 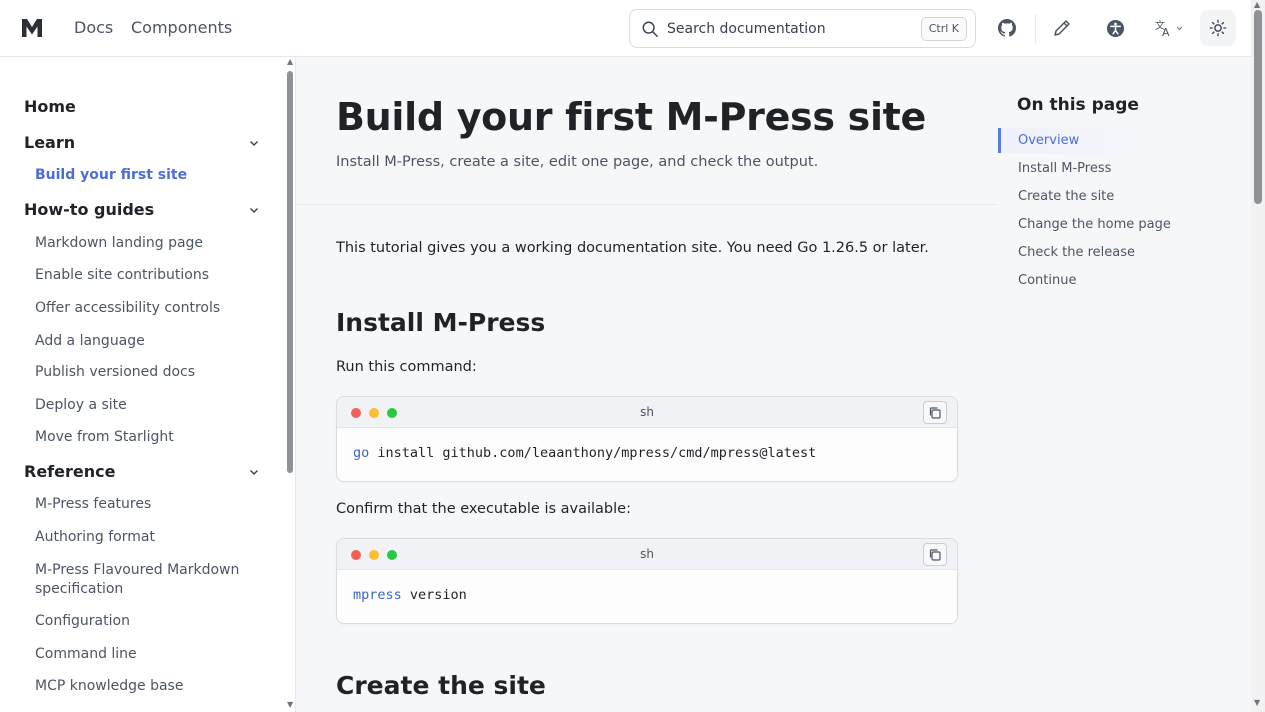 What do you see at coordinates (441, 322) in the screenshot?
I see `heading-install: Install M-Press` at bounding box center [441, 322].